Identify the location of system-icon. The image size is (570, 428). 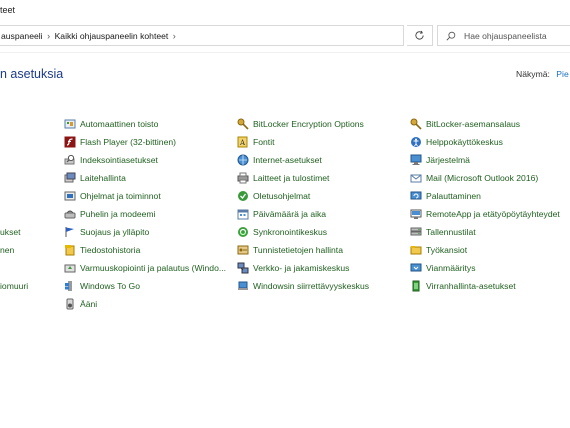
(416, 160).